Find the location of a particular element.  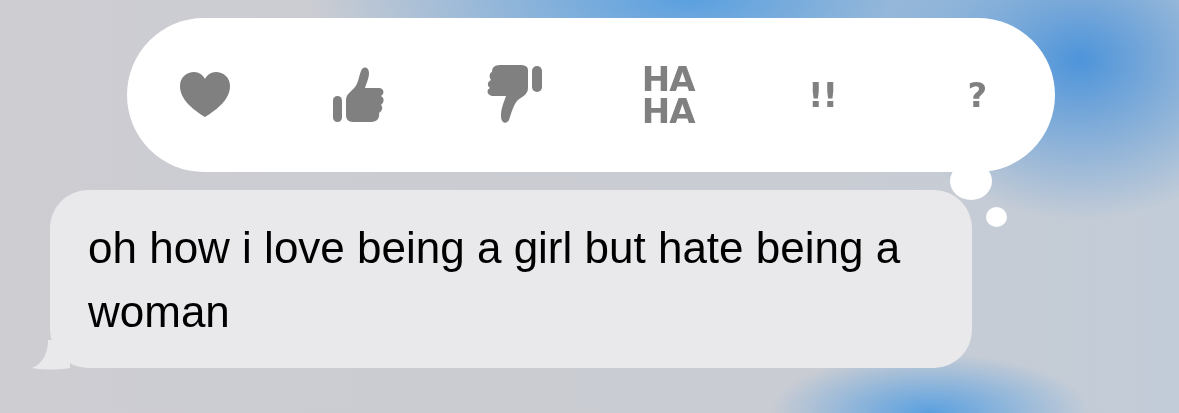

reaction-button: !! is located at coordinates (822, 95).